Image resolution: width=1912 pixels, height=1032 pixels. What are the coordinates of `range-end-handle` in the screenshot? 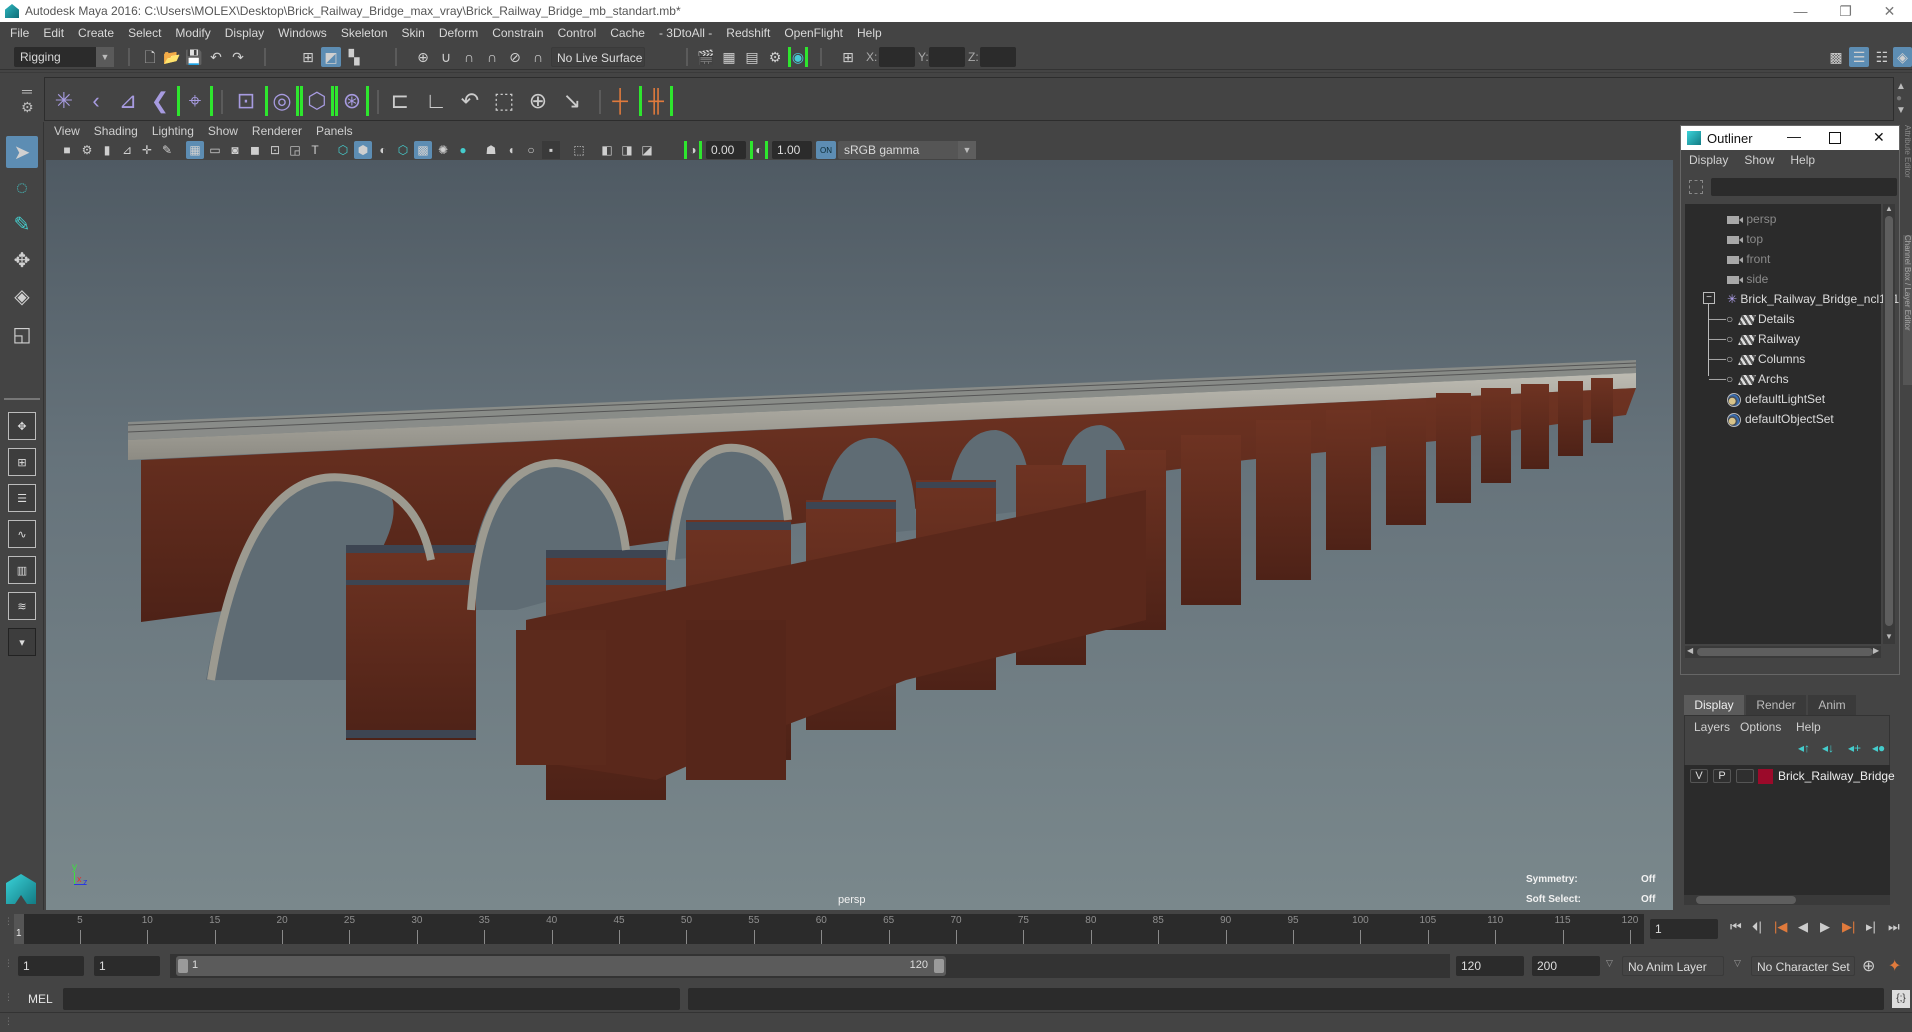 It's located at (939, 966).